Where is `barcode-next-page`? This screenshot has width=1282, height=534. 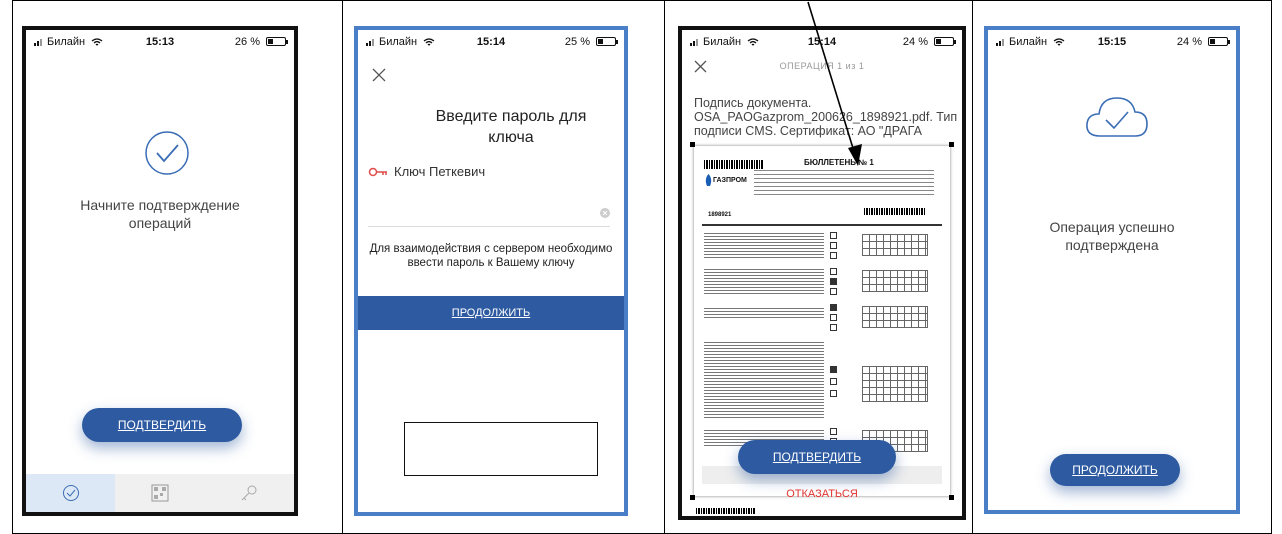
barcode-next-page is located at coordinates (726, 511).